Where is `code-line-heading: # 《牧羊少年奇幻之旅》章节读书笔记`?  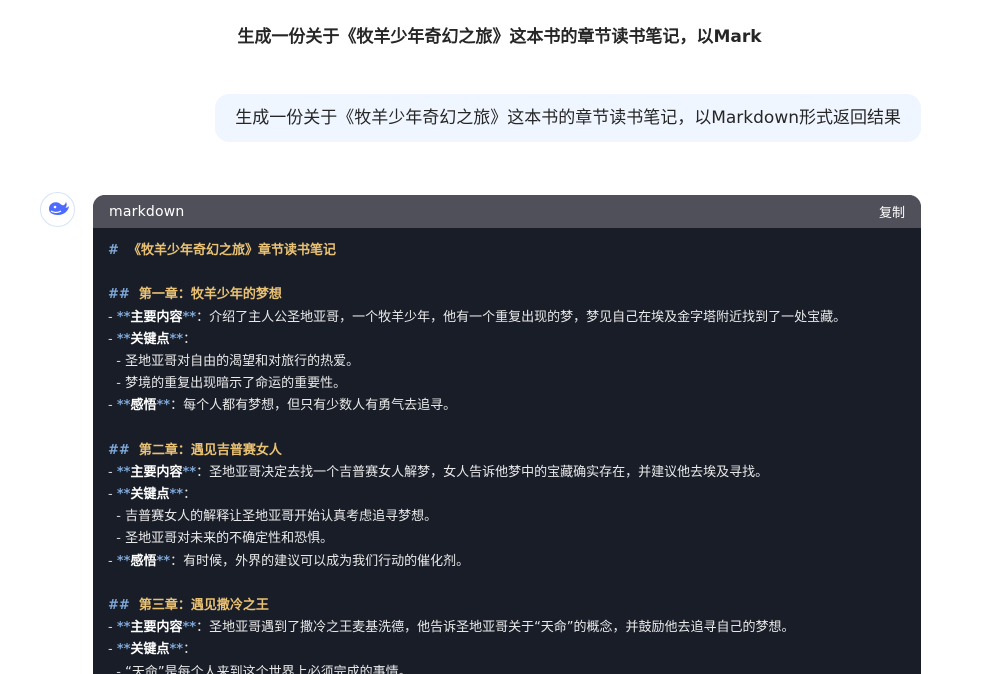
code-line-heading: # 《牧羊少年奇幻之旅》章节读书笔记 is located at coordinates (507, 251).